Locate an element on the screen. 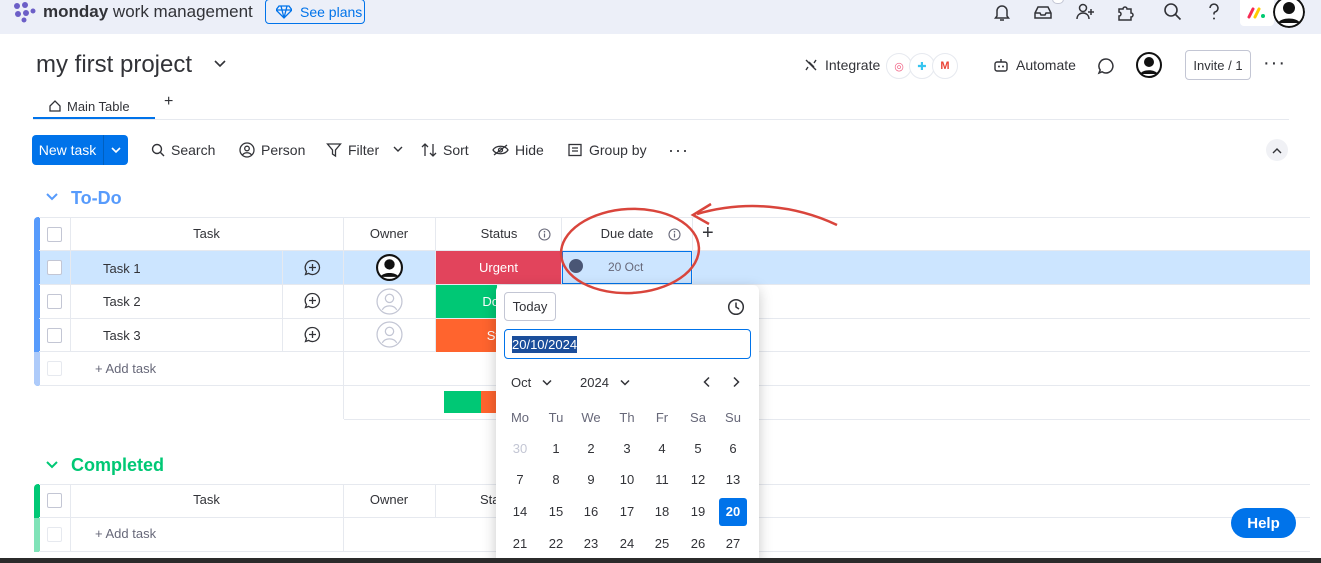 The width and height of the screenshot is (1321, 563). group-title-todo: To-Do is located at coordinates (96, 198).